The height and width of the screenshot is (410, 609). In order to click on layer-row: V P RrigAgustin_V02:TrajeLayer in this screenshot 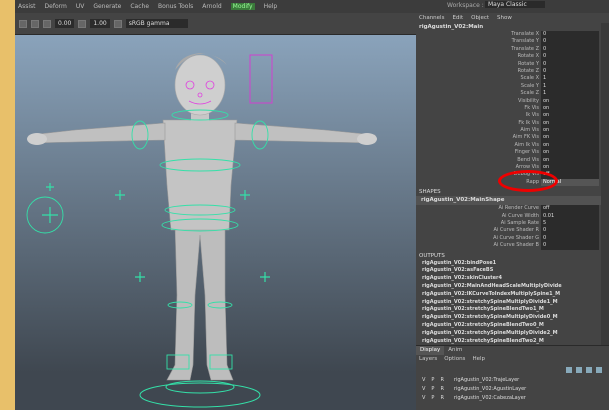, I will do `click(512, 380)`.